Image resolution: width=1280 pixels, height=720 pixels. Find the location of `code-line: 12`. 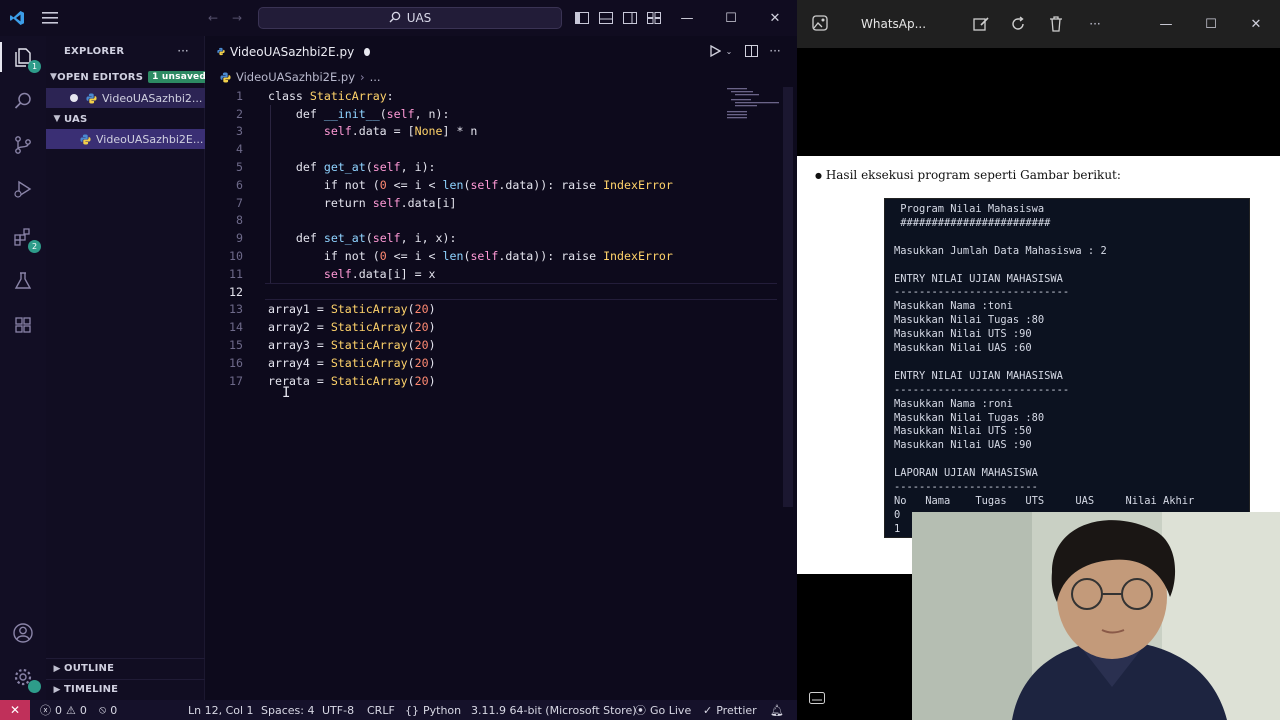

code-line: 12 is located at coordinates (491, 292).